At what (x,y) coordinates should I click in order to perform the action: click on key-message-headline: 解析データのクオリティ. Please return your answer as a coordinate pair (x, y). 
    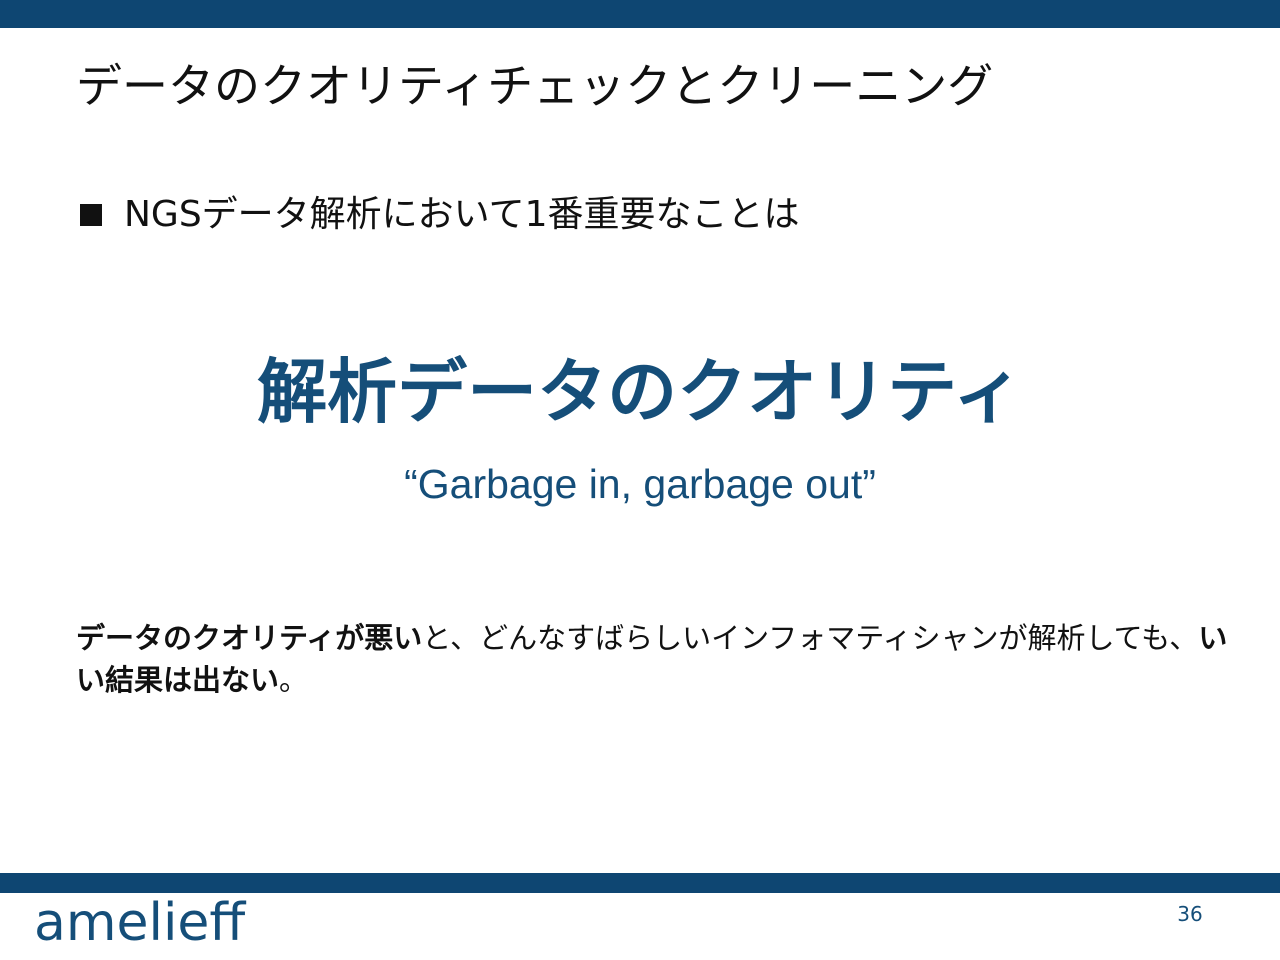
    Looking at the image, I should click on (640, 392).